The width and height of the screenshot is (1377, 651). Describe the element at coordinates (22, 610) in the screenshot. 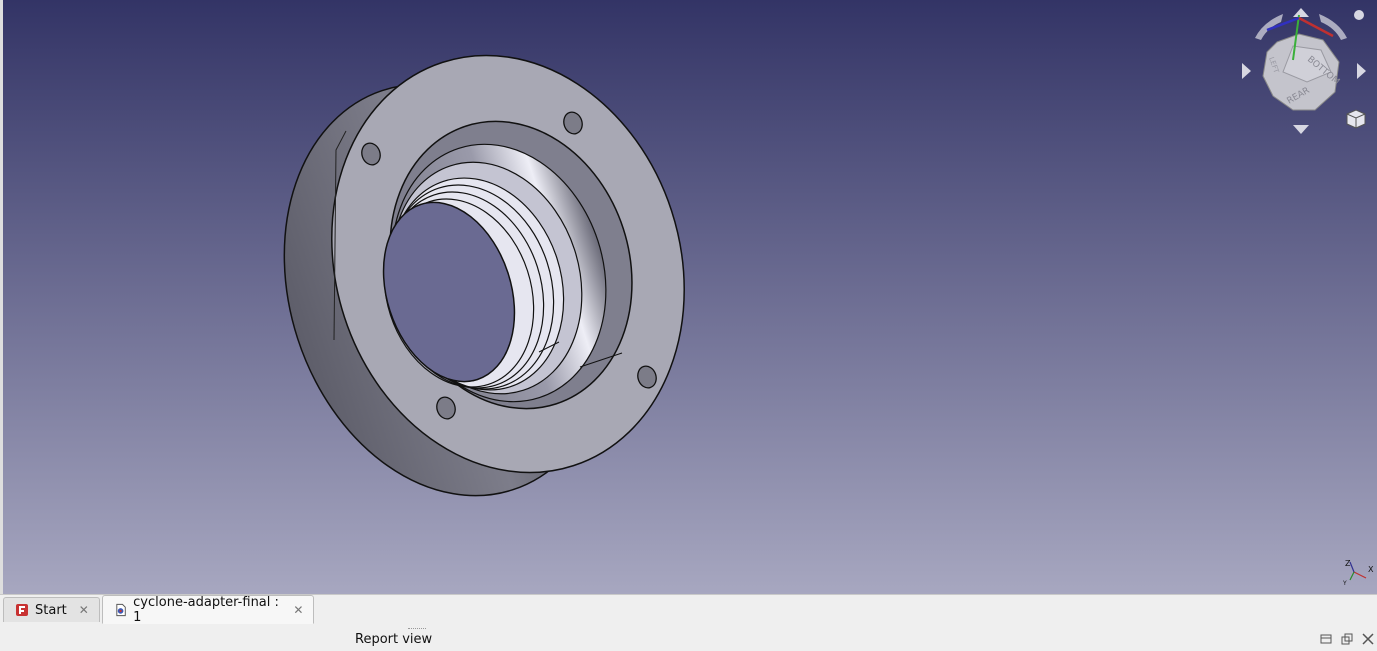

I see `freecad-start-icon` at that location.